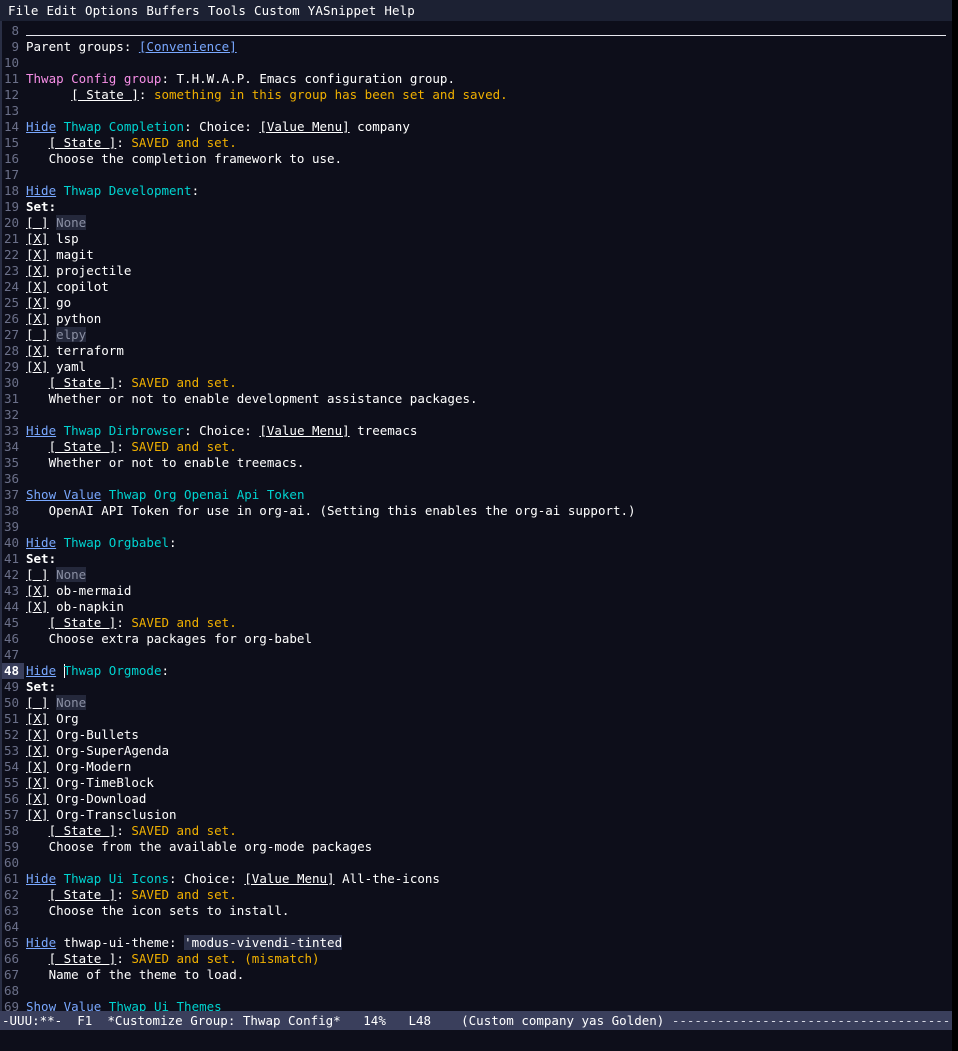 This screenshot has width=958, height=1051. I want to click on buffer-line: 23 [X] projectile, so click(479, 271).